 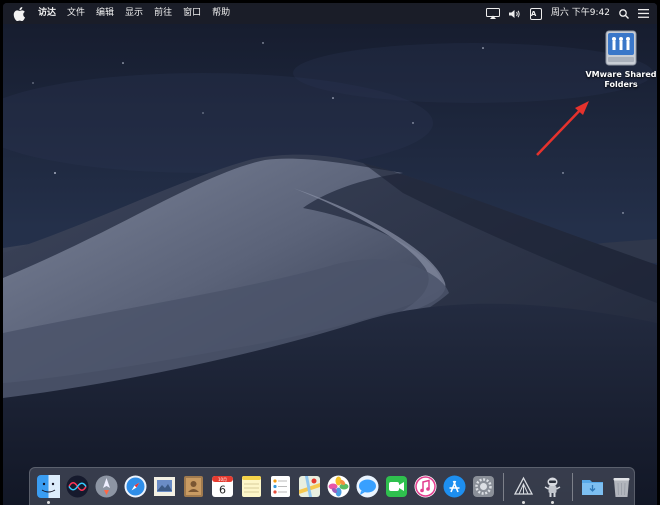 I want to click on dock-downloads-folder-icon, so click(x=592, y=486).